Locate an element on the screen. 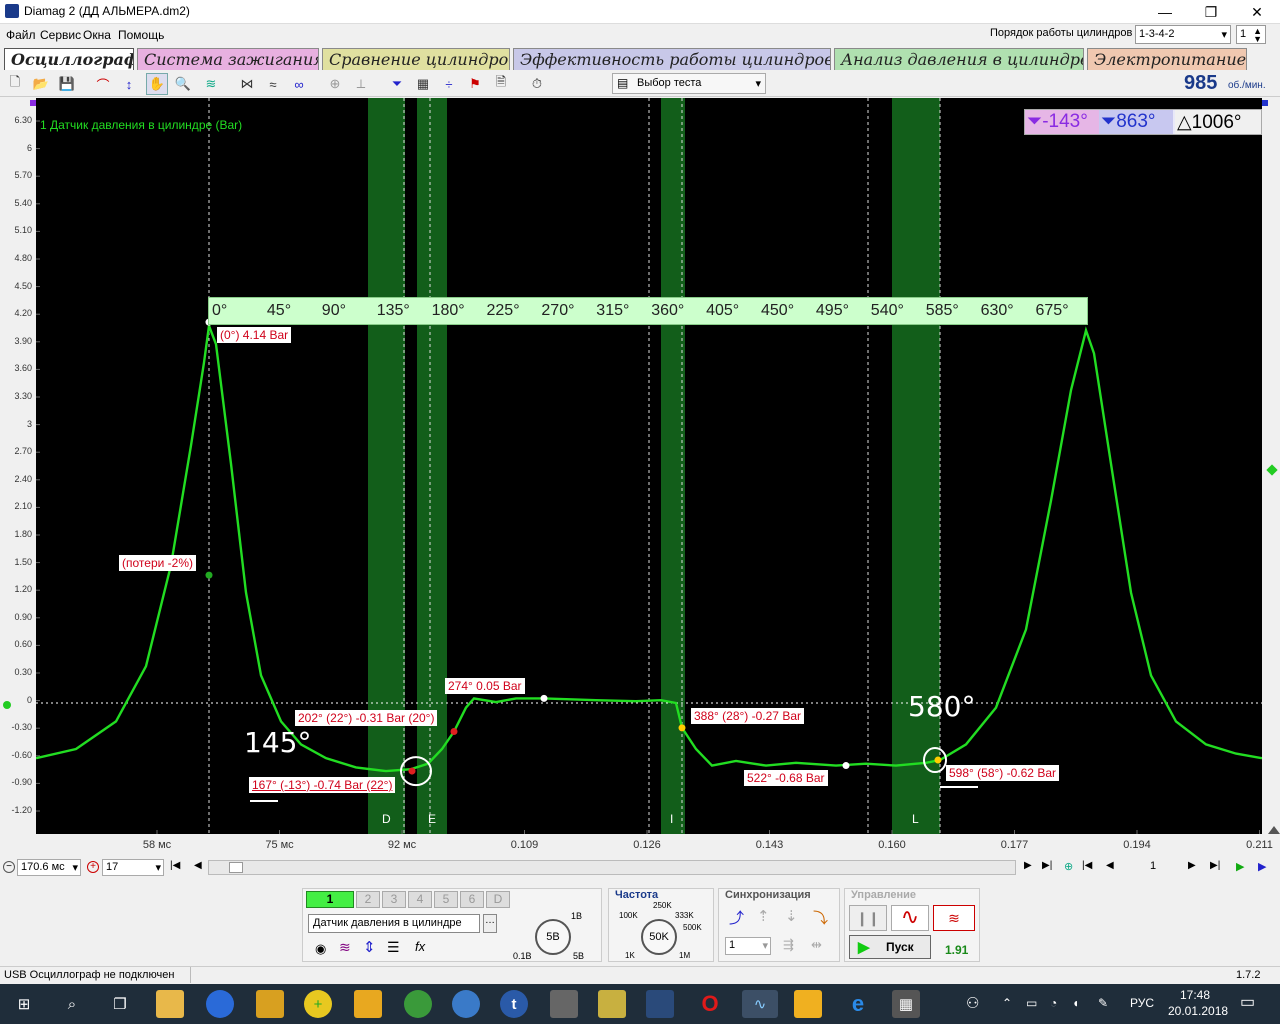 Image resolution: width=1280 pixels, height=1024 pixels. app-globe-icon is located at coordinates (220, 1004).